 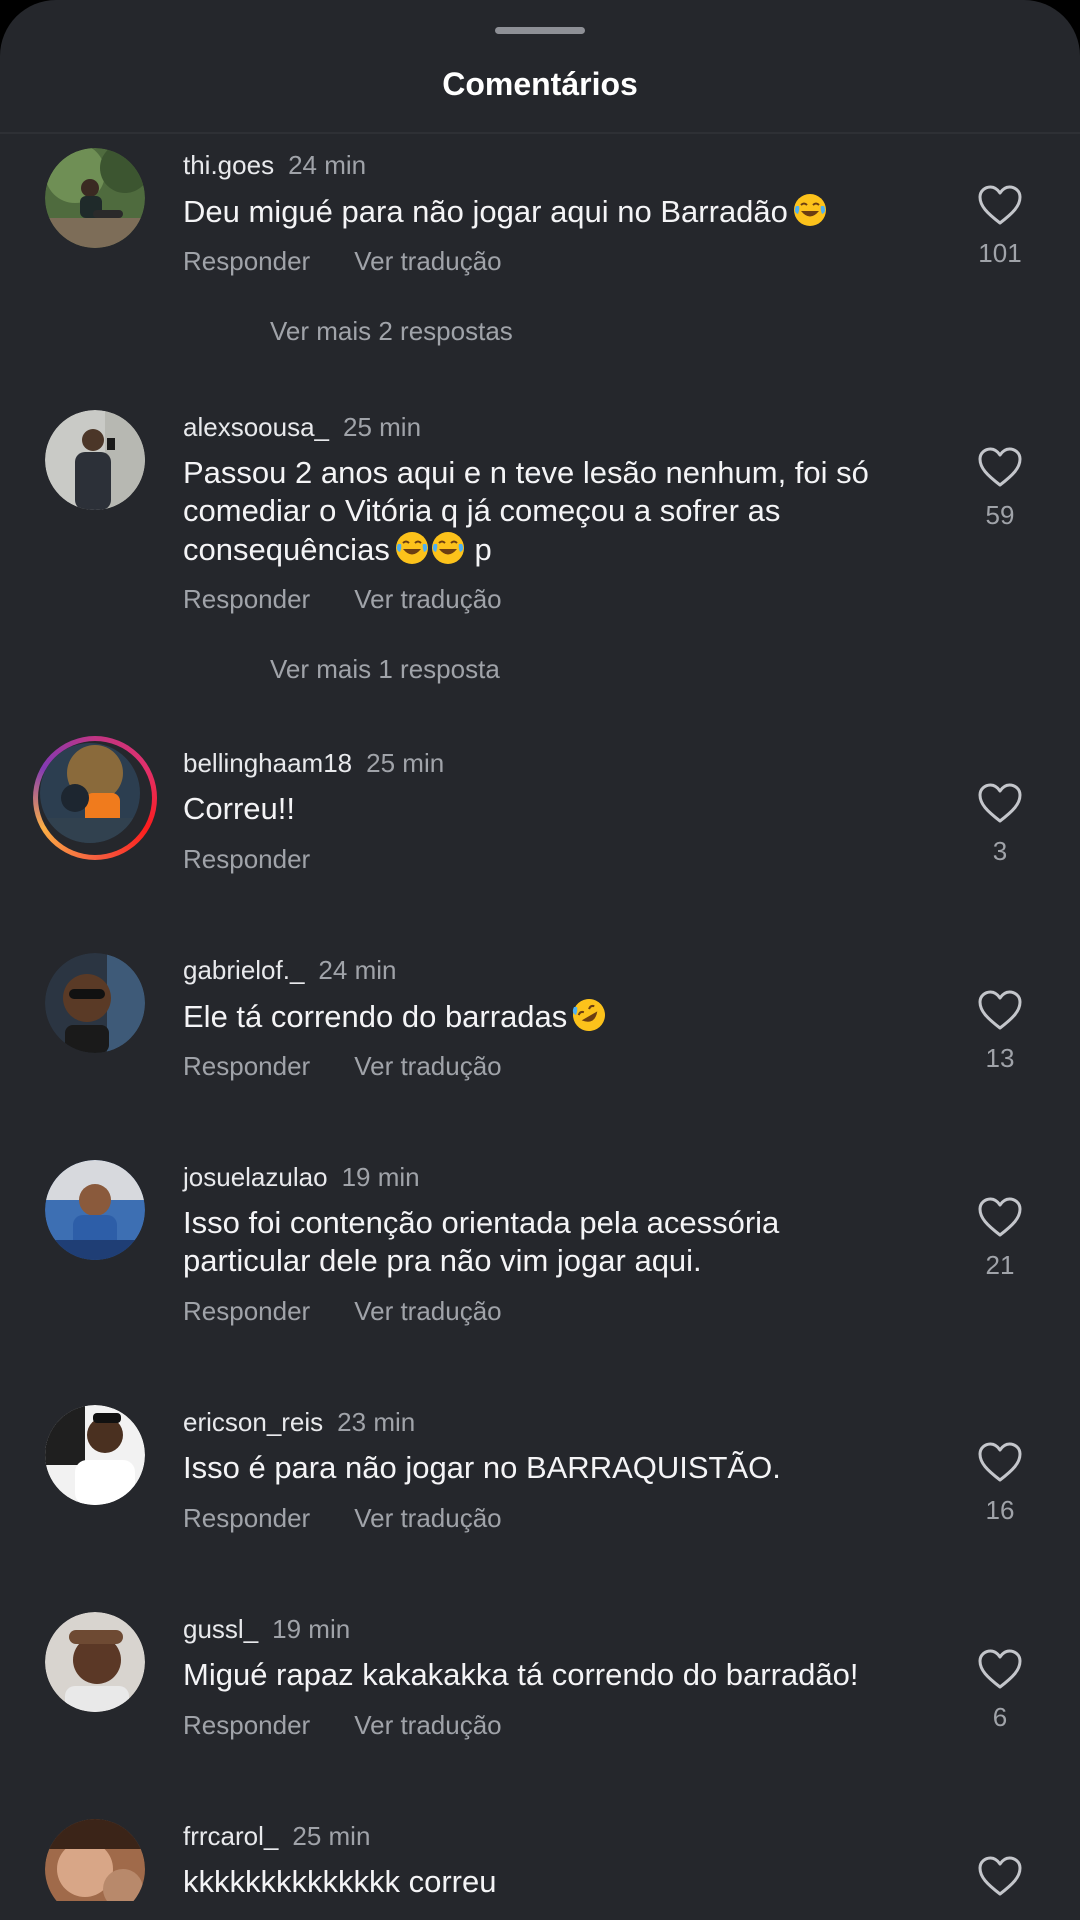 I want to click on comment-meta: gabrielof._ 24 min, so click(x=289, y=970).